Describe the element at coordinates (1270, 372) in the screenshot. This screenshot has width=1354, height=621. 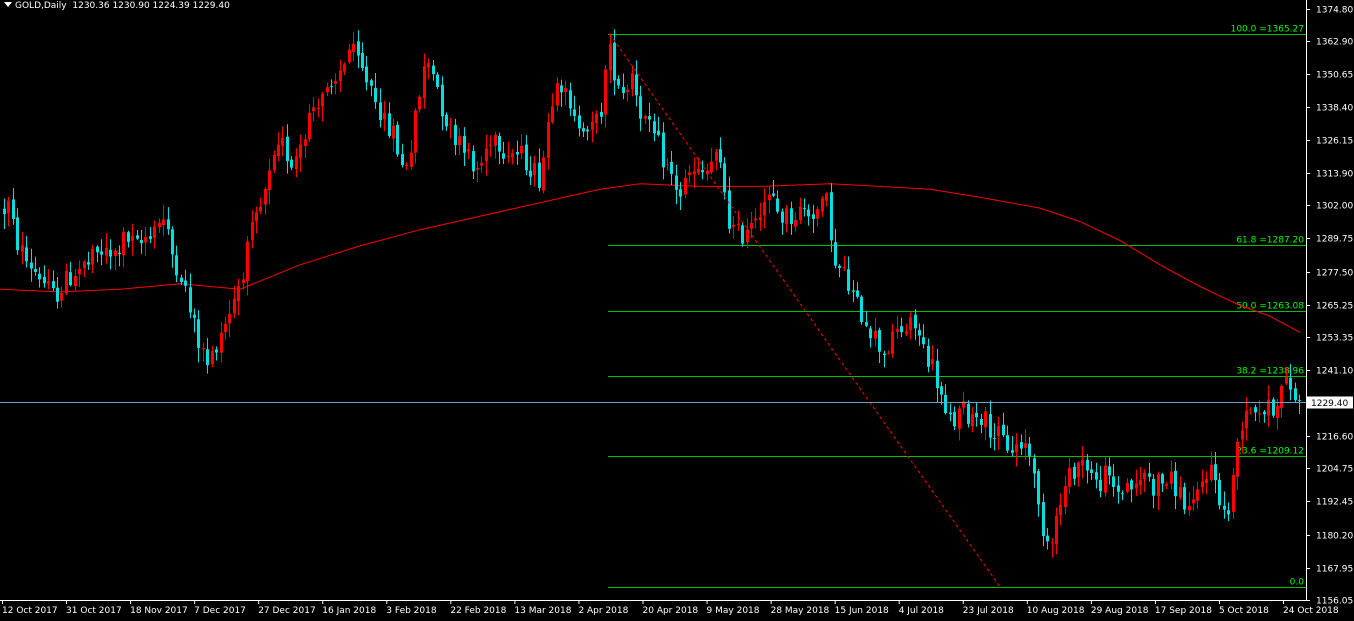
I see `fib-level-label: 38.2 =1238.96` at that location.